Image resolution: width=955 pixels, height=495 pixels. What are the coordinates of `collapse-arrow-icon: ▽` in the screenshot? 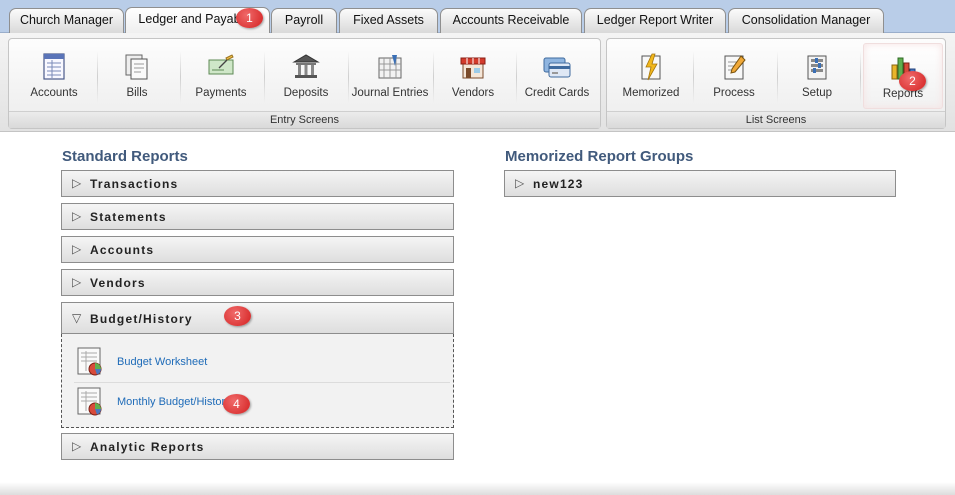 It's located at (77, 318).